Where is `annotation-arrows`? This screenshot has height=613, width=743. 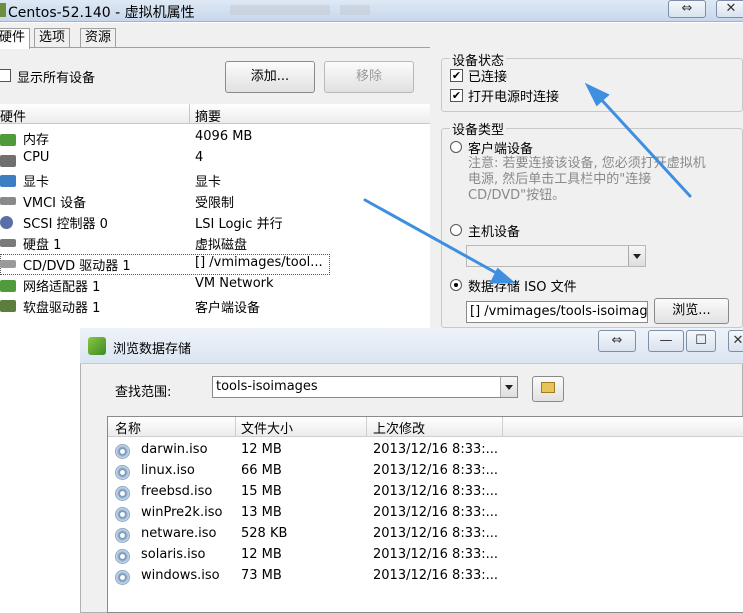 annotation-arrows is located at coordinates (527, 183).